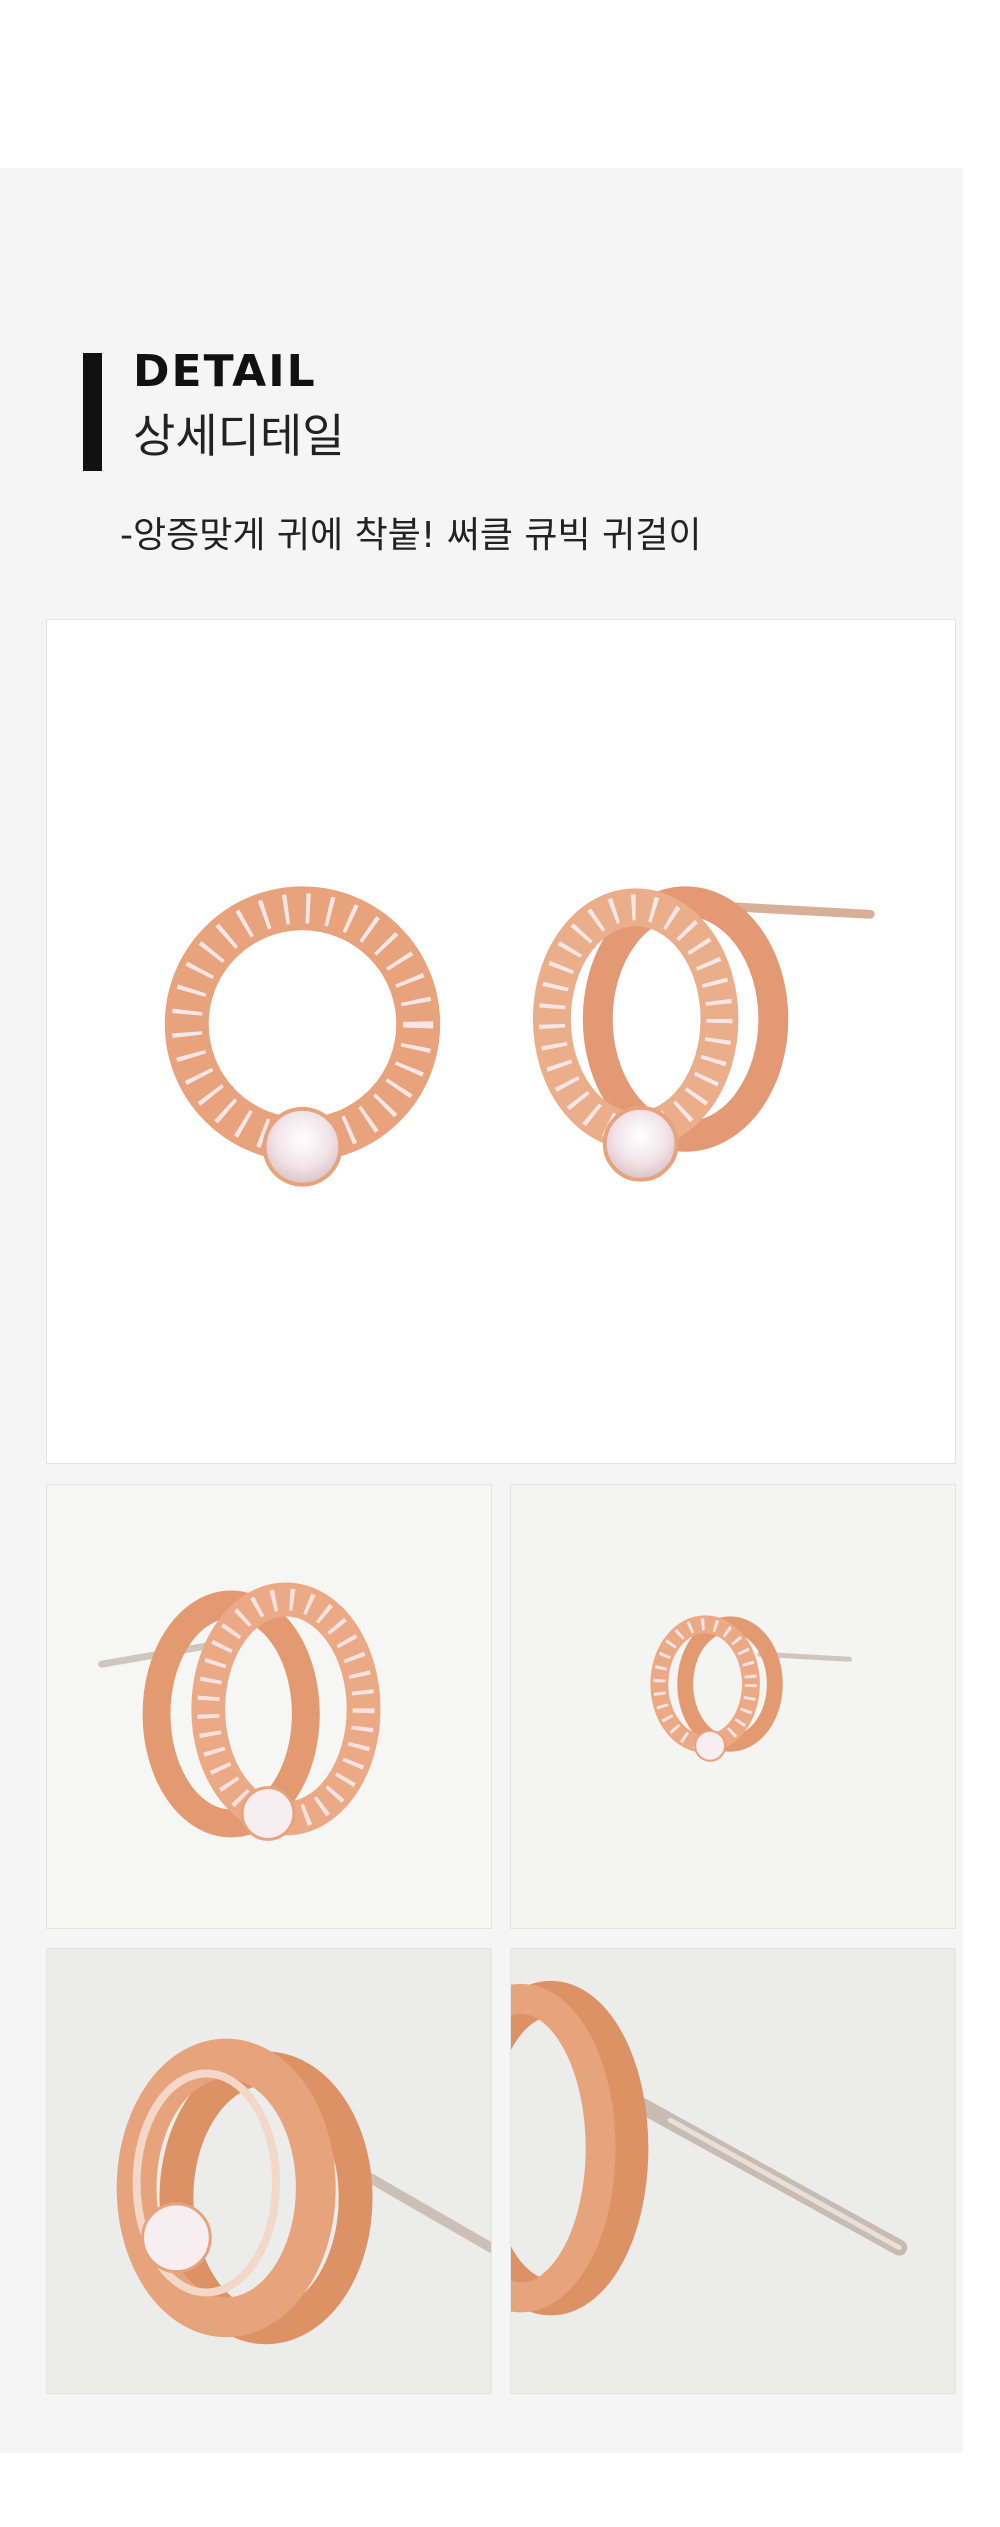 Image resolution: width=1000 pixels, height=2527 pixels. I want to click on earring-angle-photo, so click(269, 1706).